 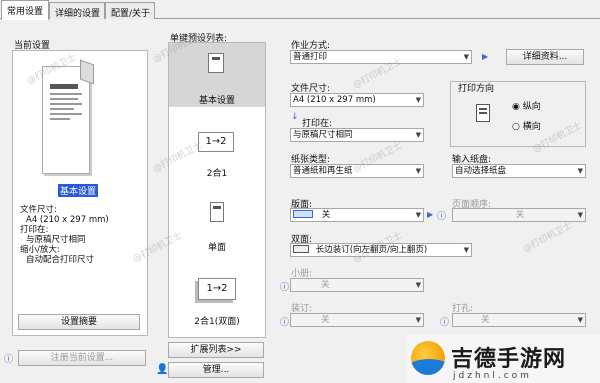 What do you see at coordinates (217, 174) in the screenshot?
I see `preset-label: 2合1` at bounding box center [217, 174].